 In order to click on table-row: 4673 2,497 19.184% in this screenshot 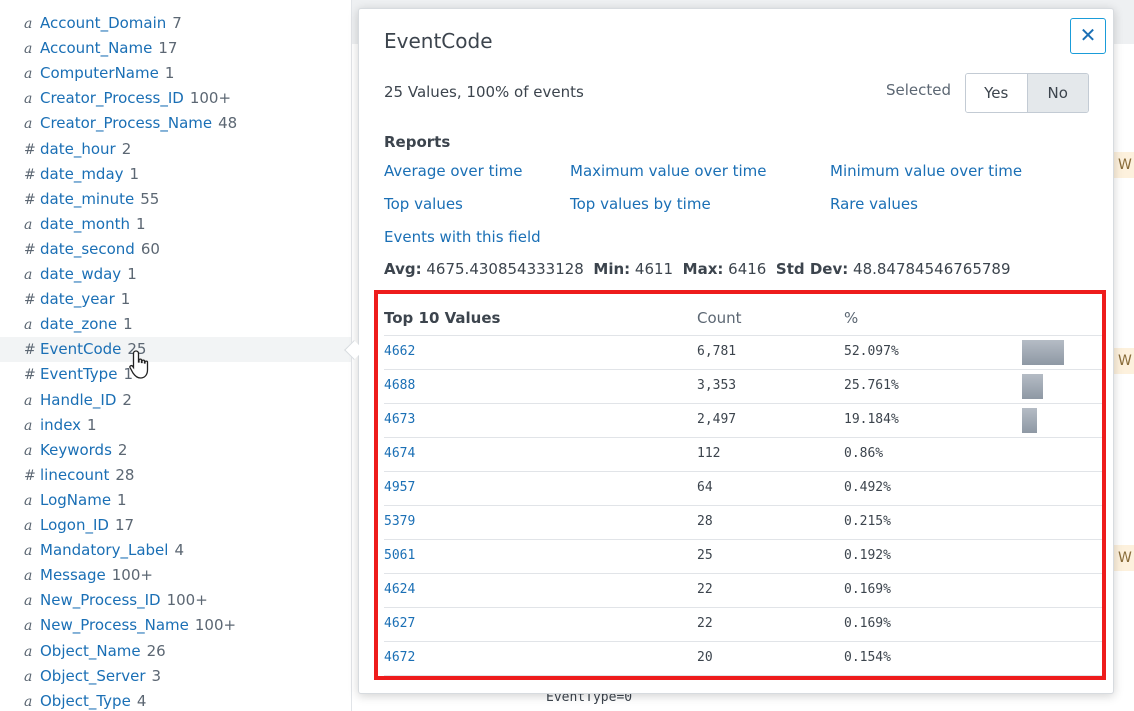, I will do `click(744, 421)`.